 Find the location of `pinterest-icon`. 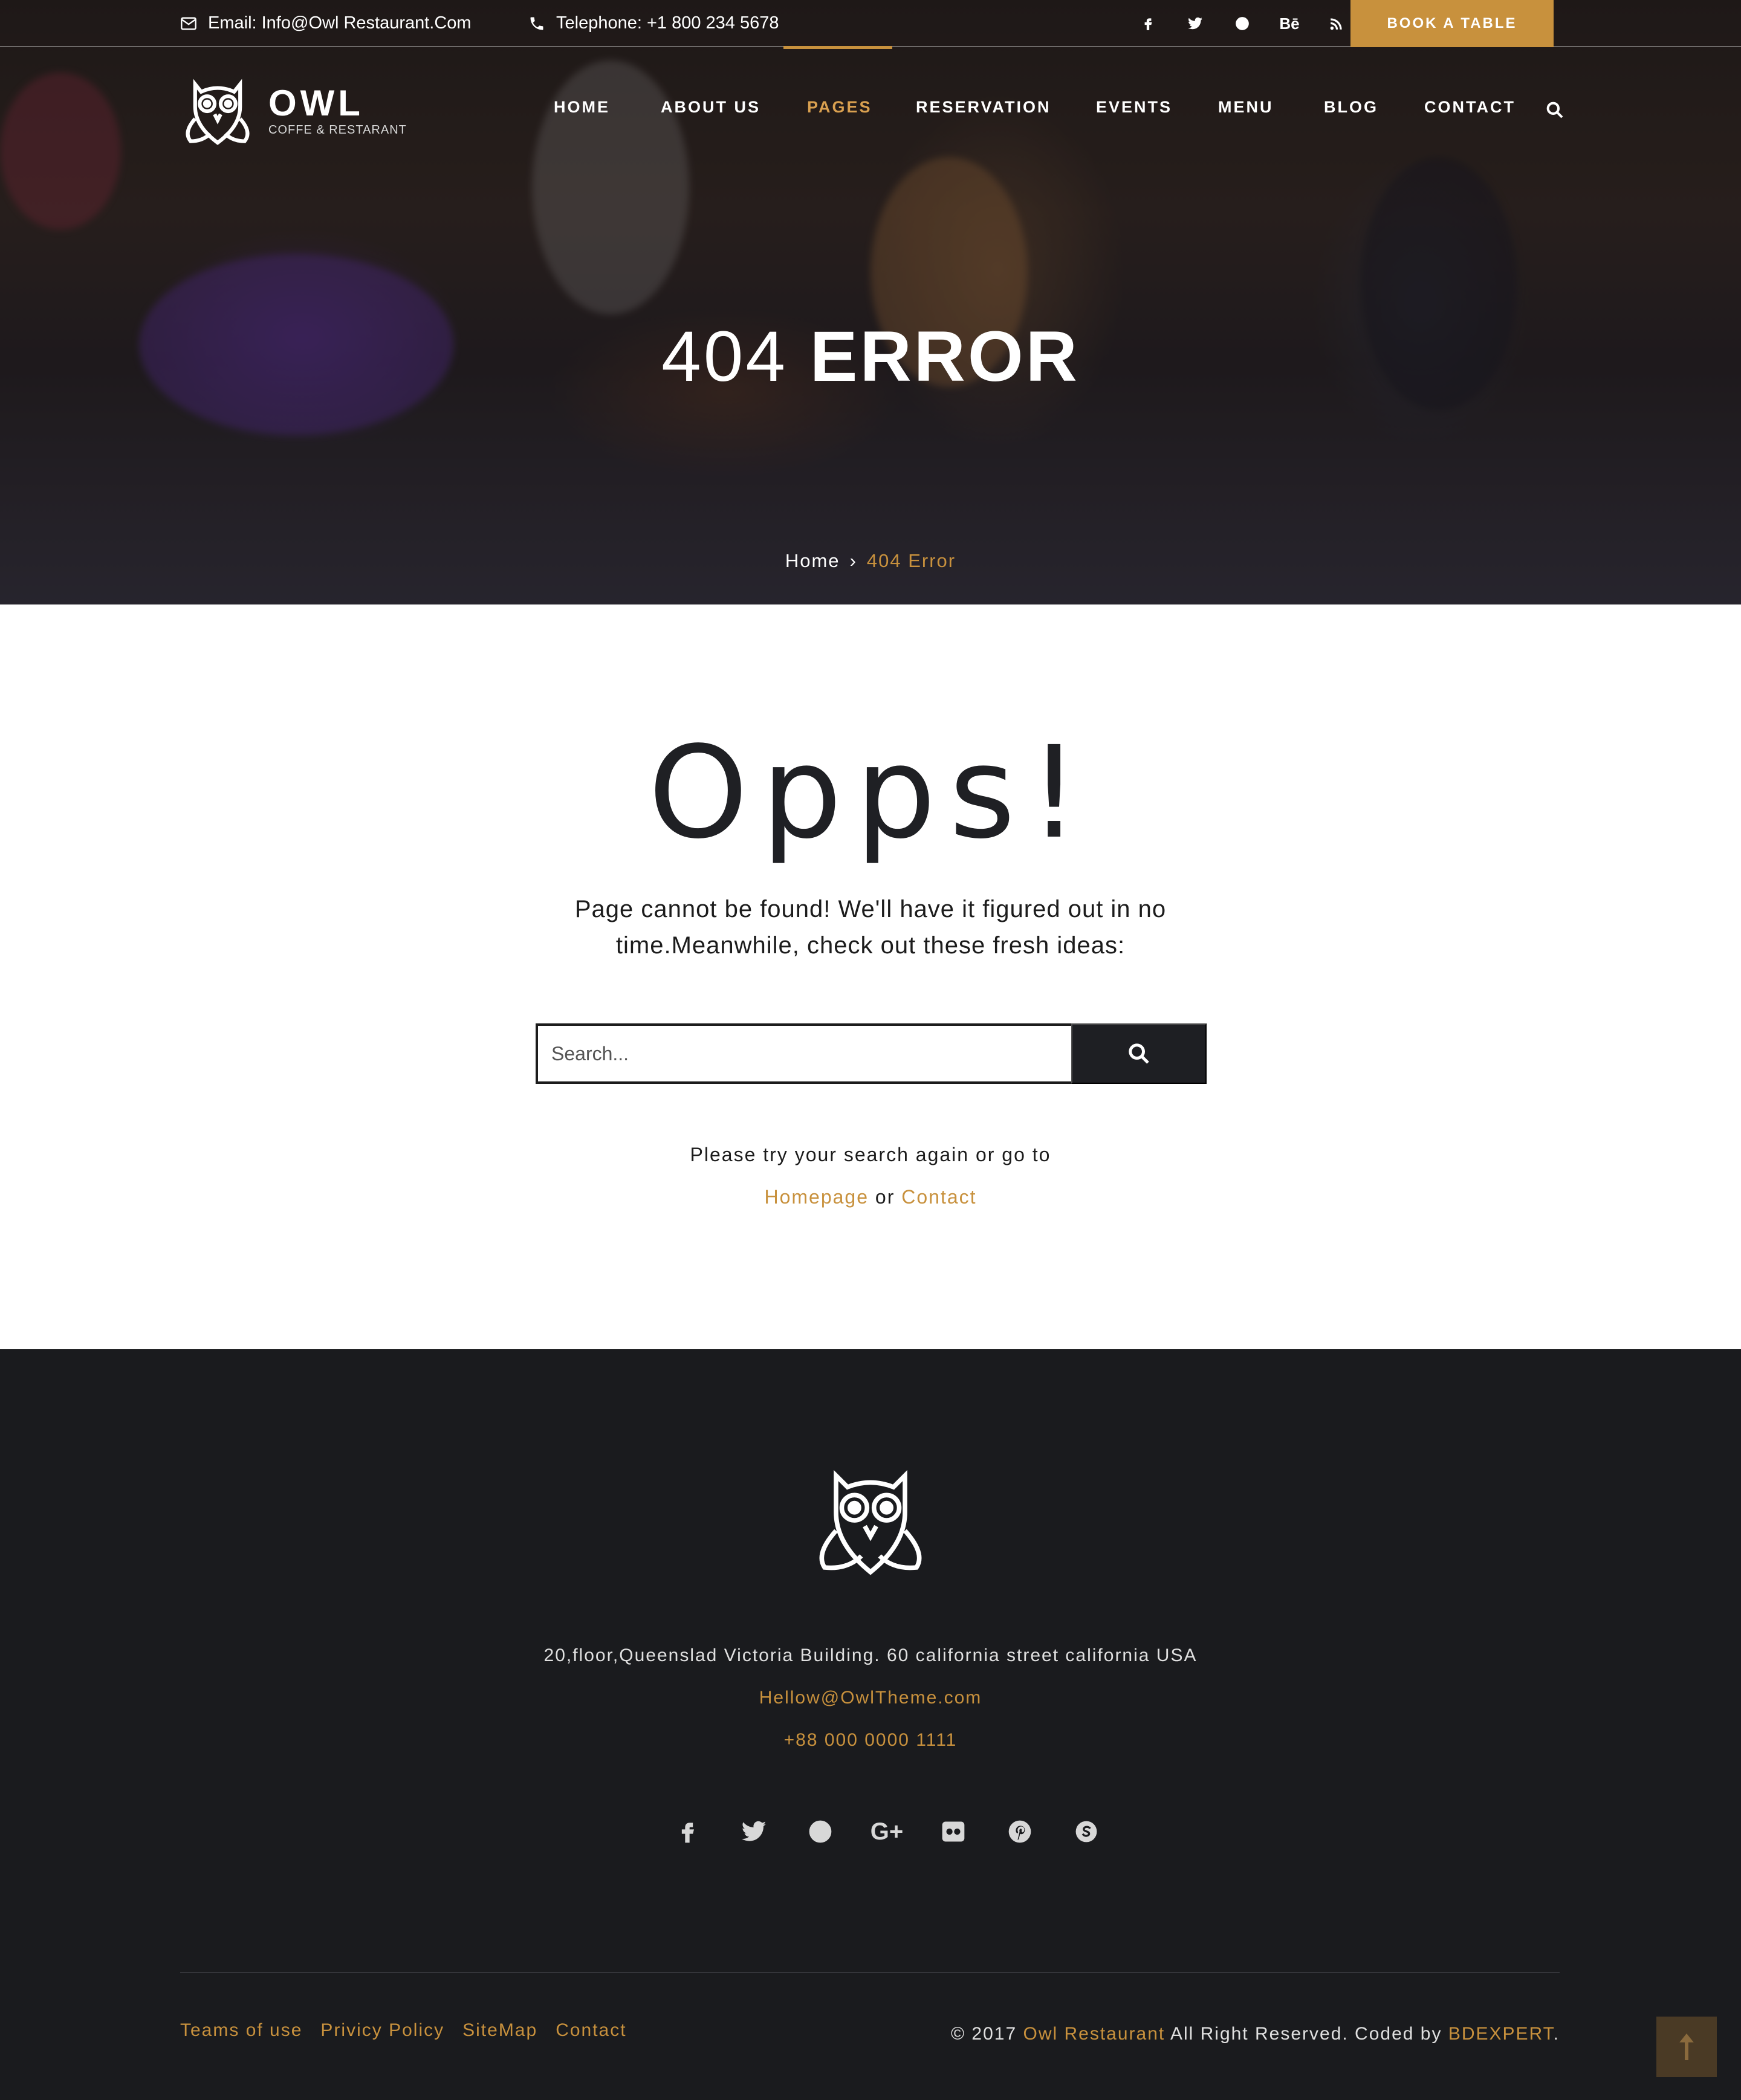

pinterest-icon is located at coordinates (1020, 1832).